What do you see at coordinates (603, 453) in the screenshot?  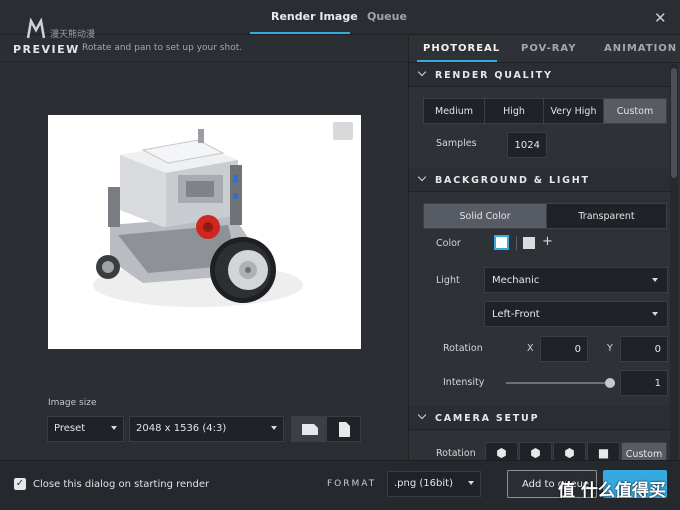 I see `square-icon: ■` at bounding box center [603, 453].